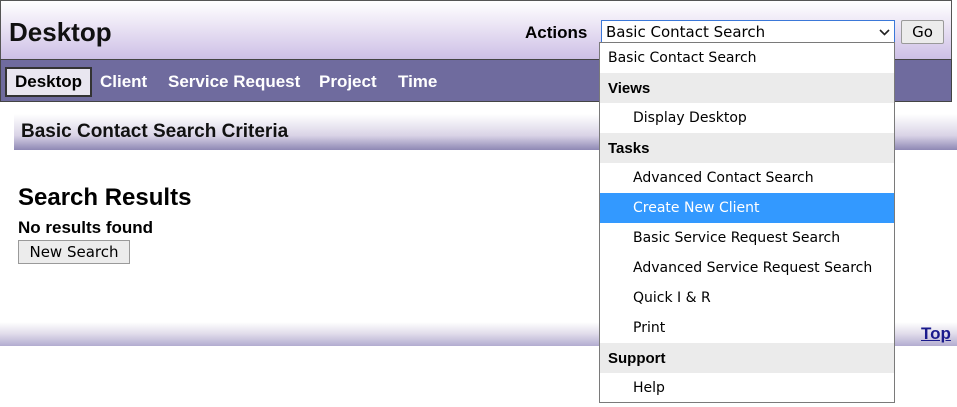 This screenshot has height=407, width=957. What do you see at coordinates (74, 252) in the screenshot?
I see `new-search-button: New Search` at bounding box center [74, 252].